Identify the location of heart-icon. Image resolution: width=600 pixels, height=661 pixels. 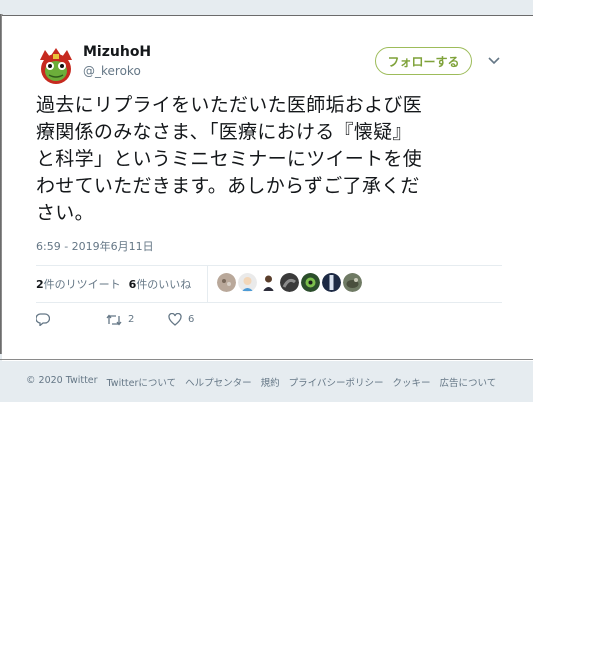
(175, 319).